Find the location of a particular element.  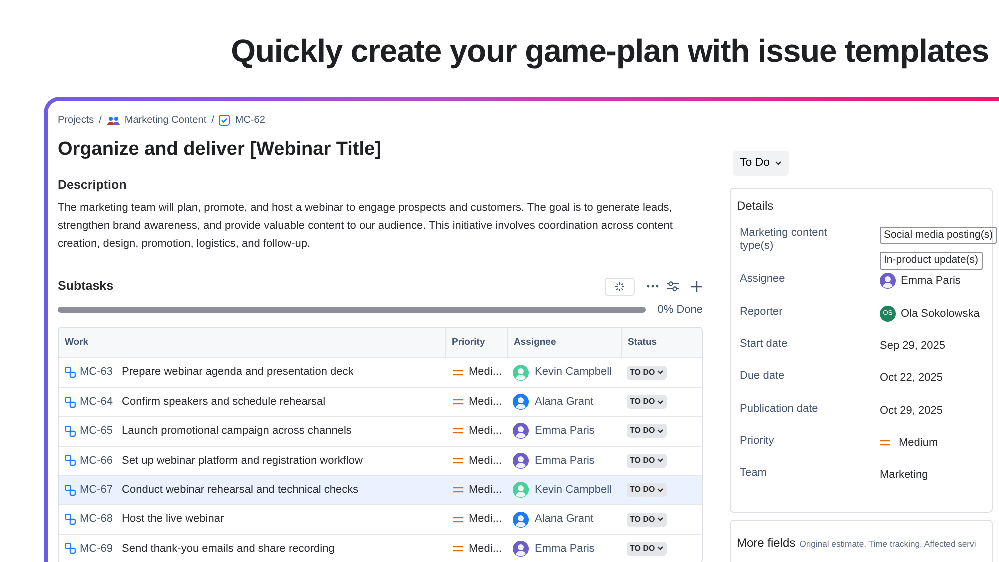

people-icon is located at coordinates (113, 121).